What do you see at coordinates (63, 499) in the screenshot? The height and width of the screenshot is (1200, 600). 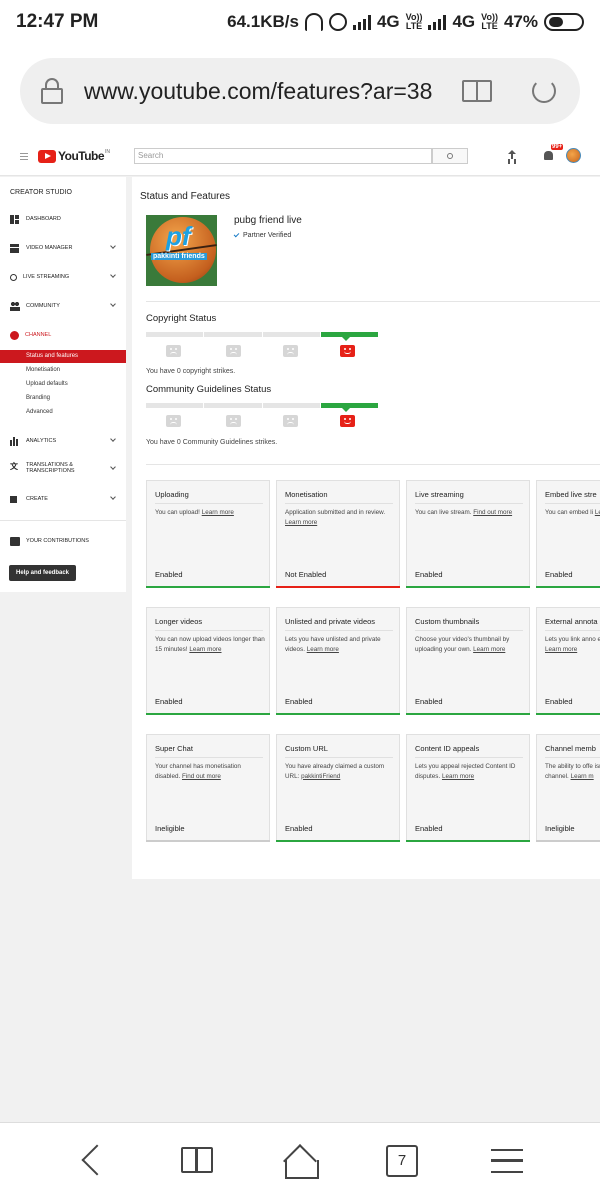 I see `sidebar-item-create: CREATE` at bounding box center [63, 499].